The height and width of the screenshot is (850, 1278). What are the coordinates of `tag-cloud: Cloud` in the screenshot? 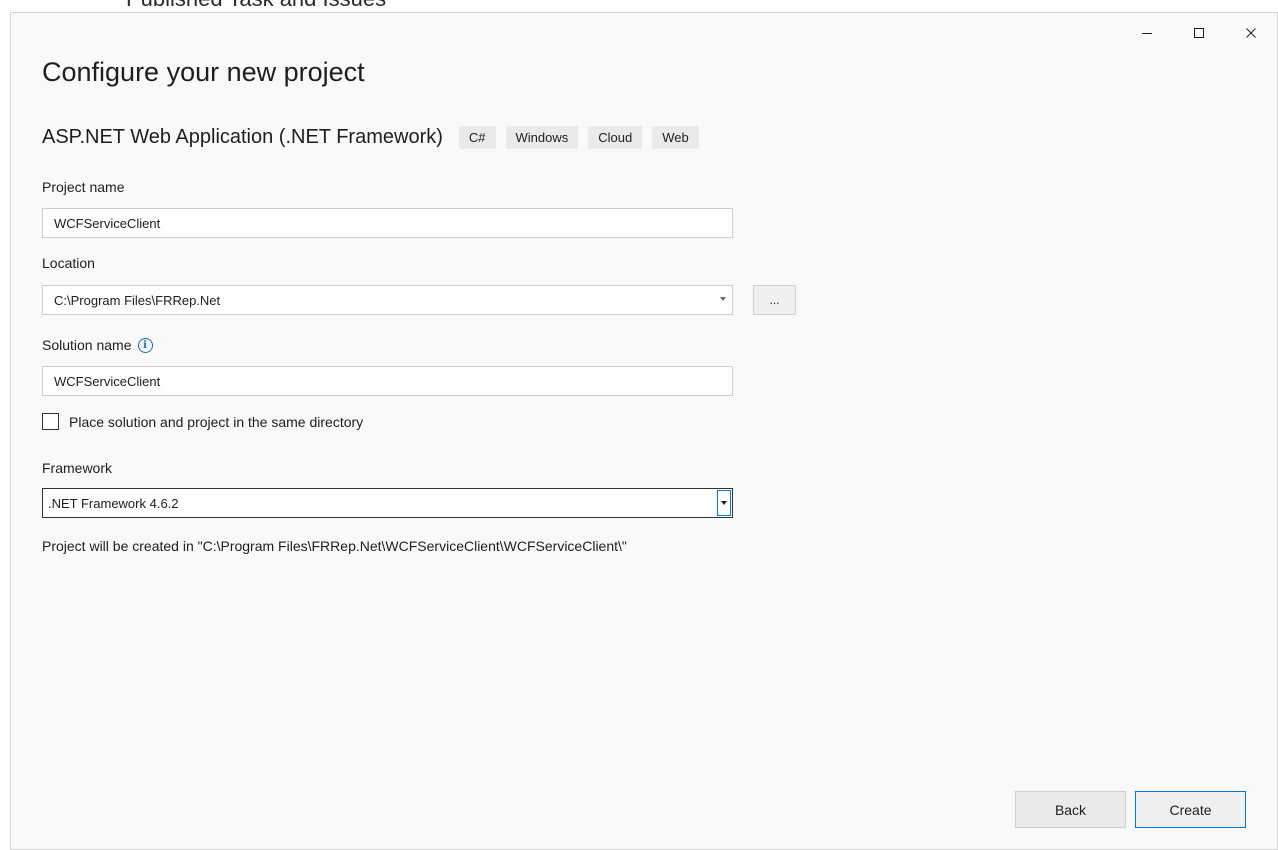 It's located at (615, 137).